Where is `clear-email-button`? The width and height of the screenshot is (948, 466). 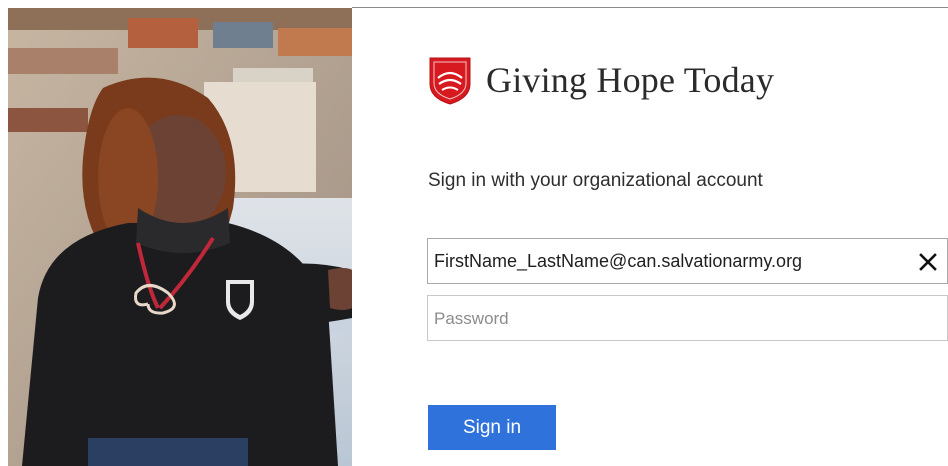 clear-email-button is located at coordinates (928, 262).